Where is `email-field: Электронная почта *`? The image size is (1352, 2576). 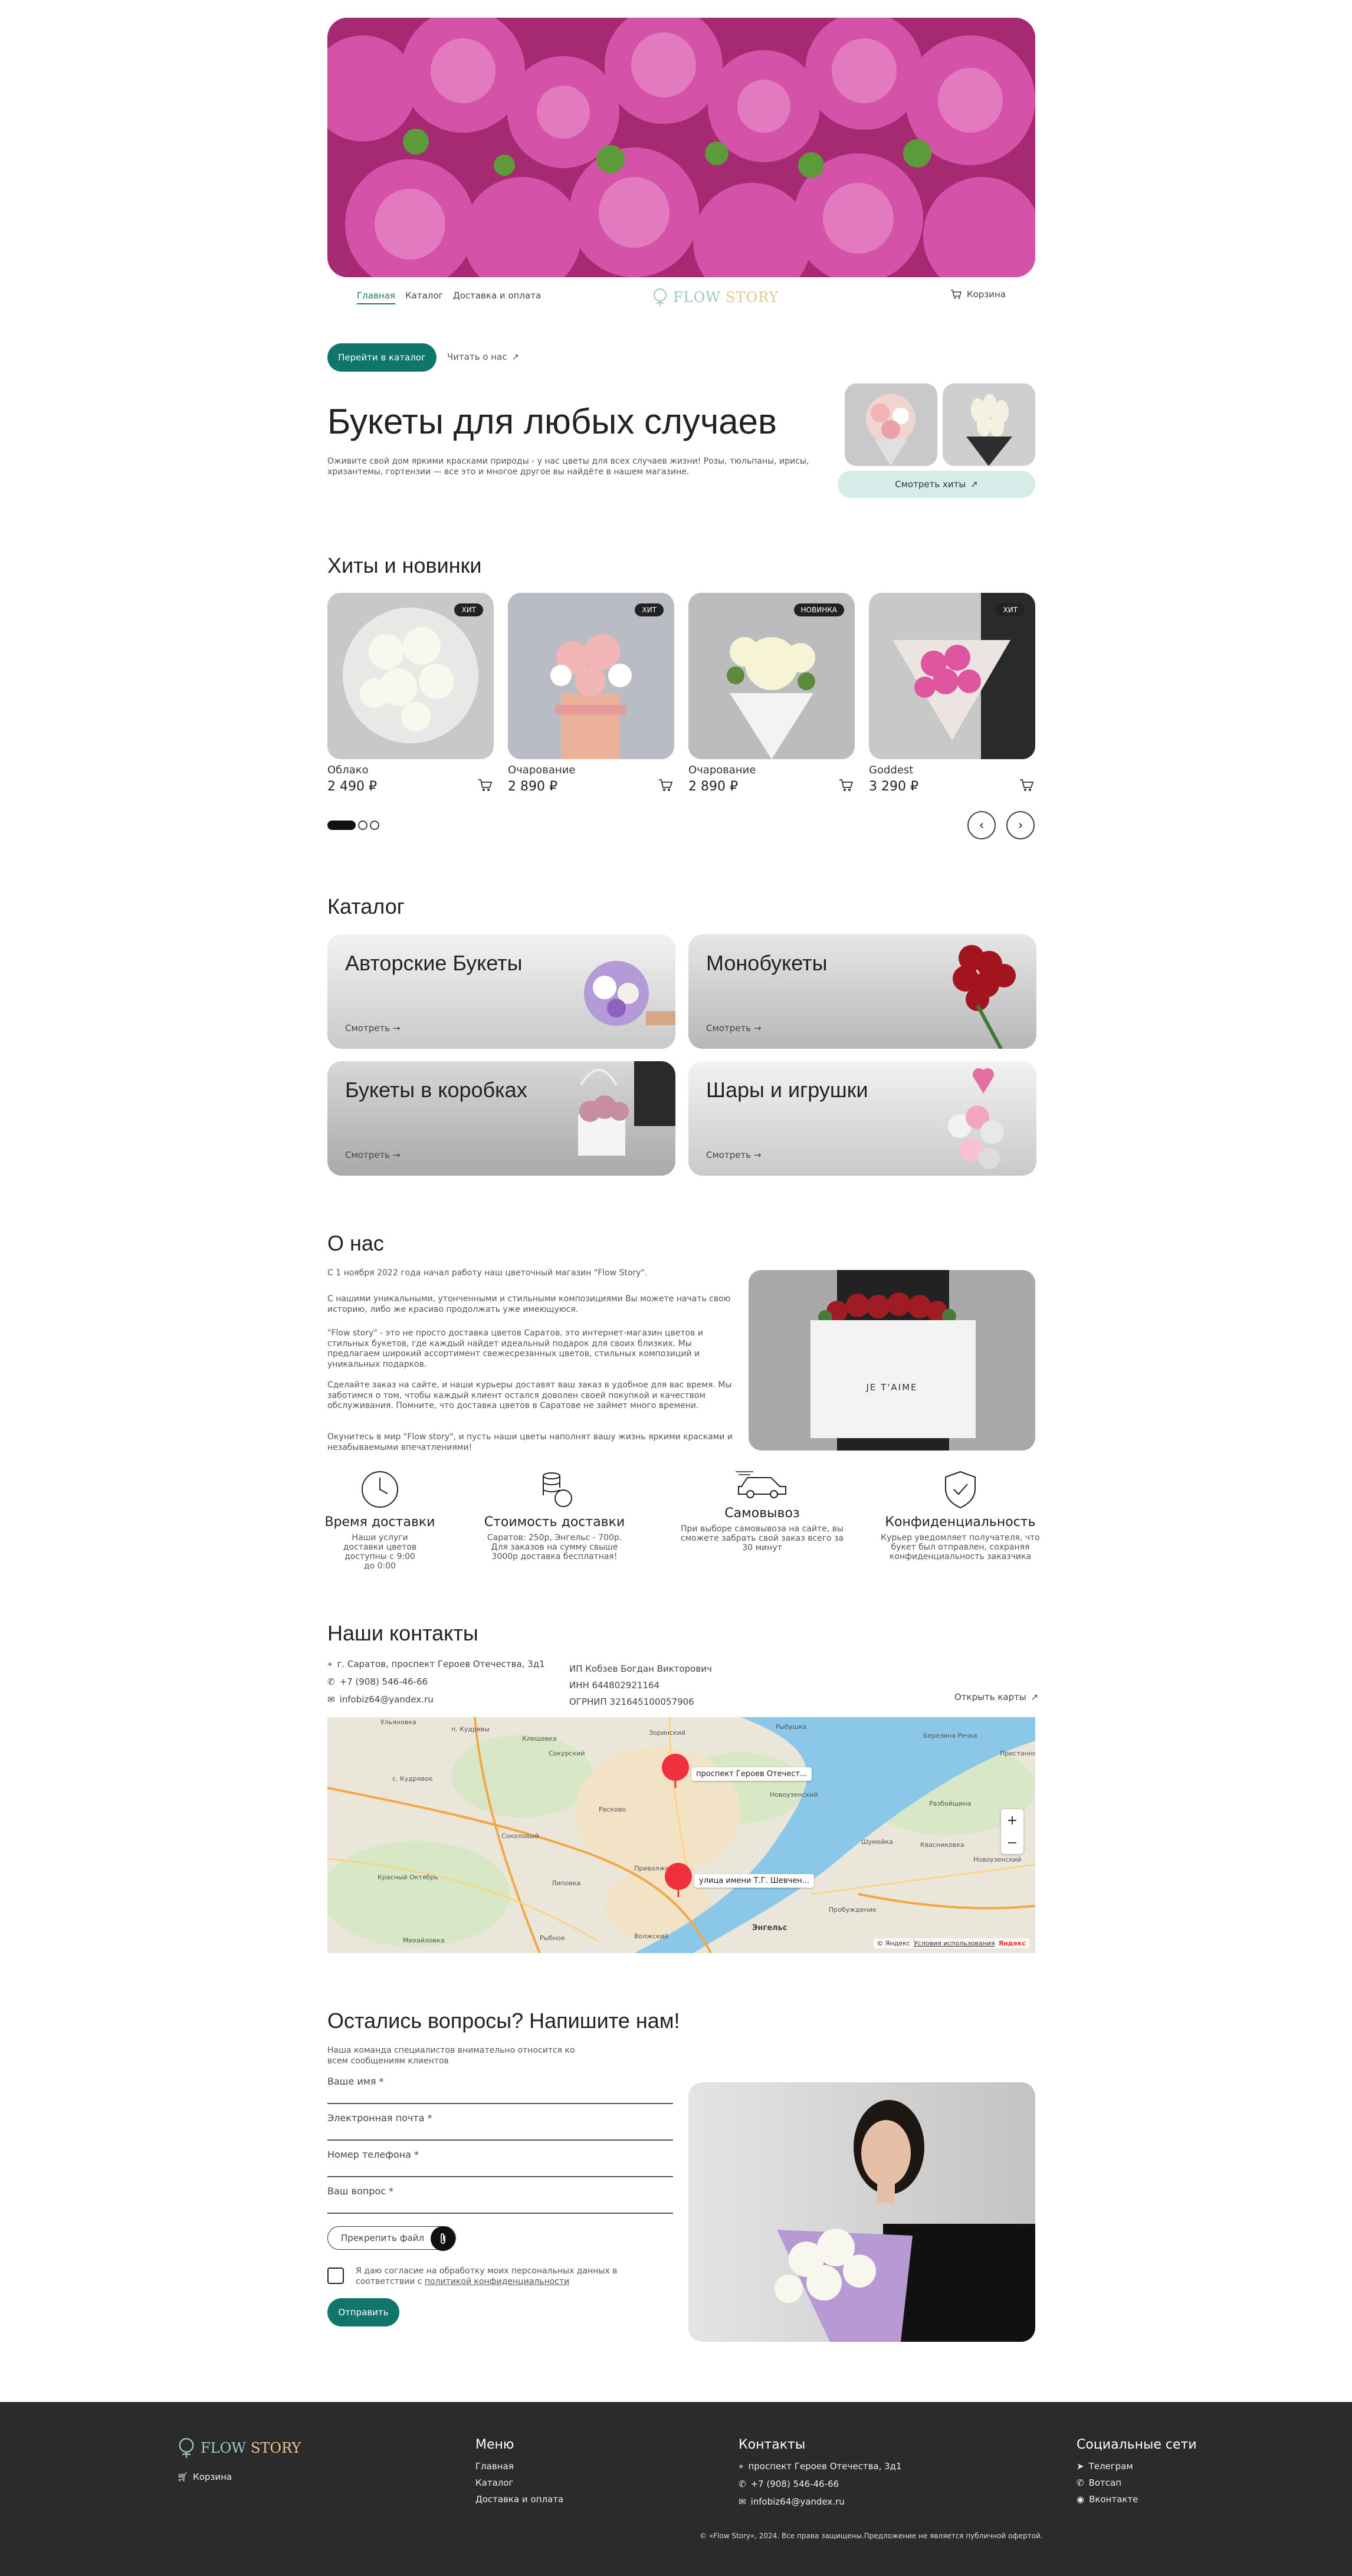 email-field: Электронная почта * is located at coordinates (500, 2122).